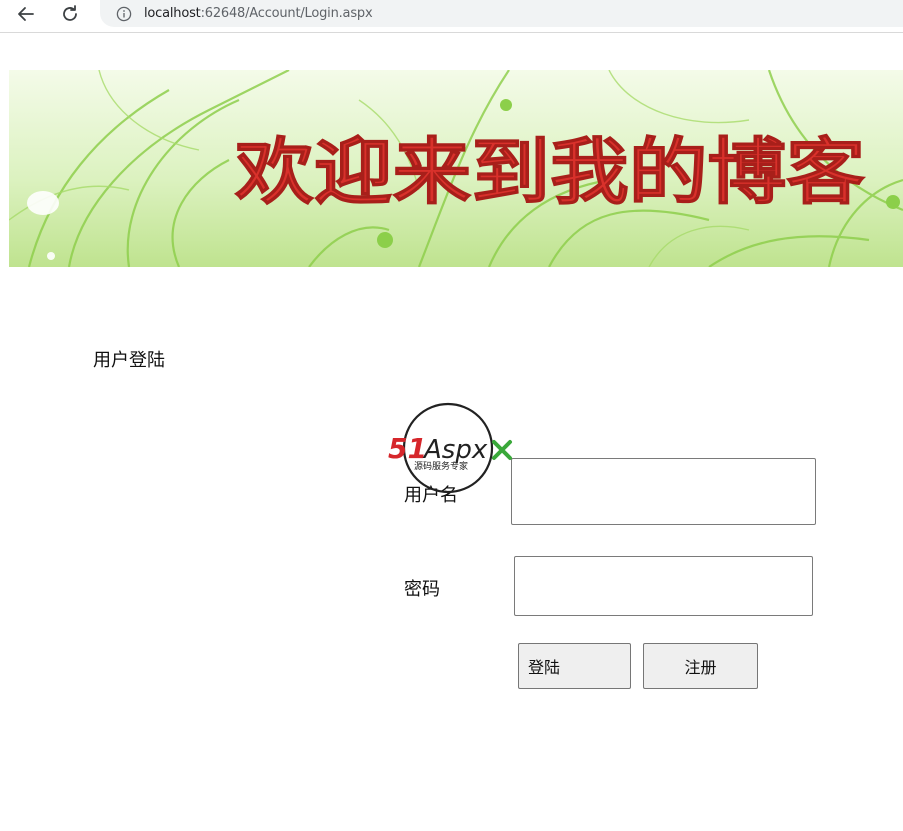  Describe the element at coordinates (501, 13) in the screenshot. I see `address-bar: localhost:62648/Account/Login.aspx` at that location.